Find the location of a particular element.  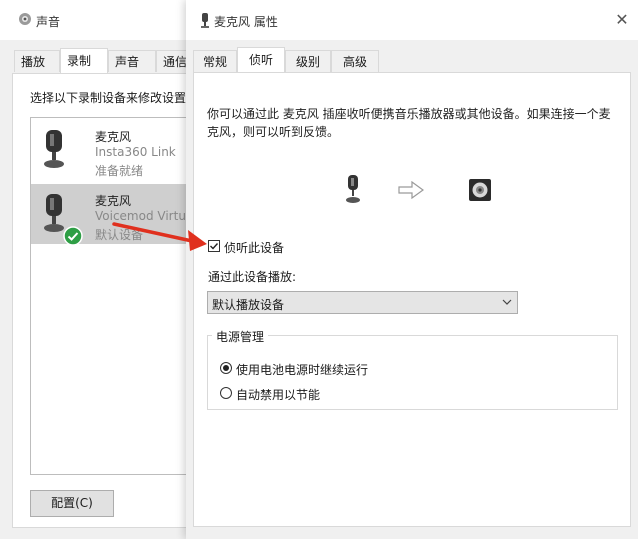

tab-playback: 播放 is located at coordinates (37, 61).